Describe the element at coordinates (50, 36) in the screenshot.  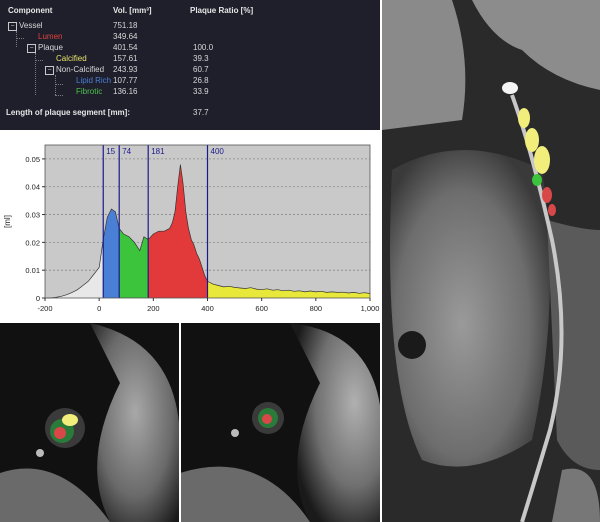
I see `row-label: Lumen` at that location.